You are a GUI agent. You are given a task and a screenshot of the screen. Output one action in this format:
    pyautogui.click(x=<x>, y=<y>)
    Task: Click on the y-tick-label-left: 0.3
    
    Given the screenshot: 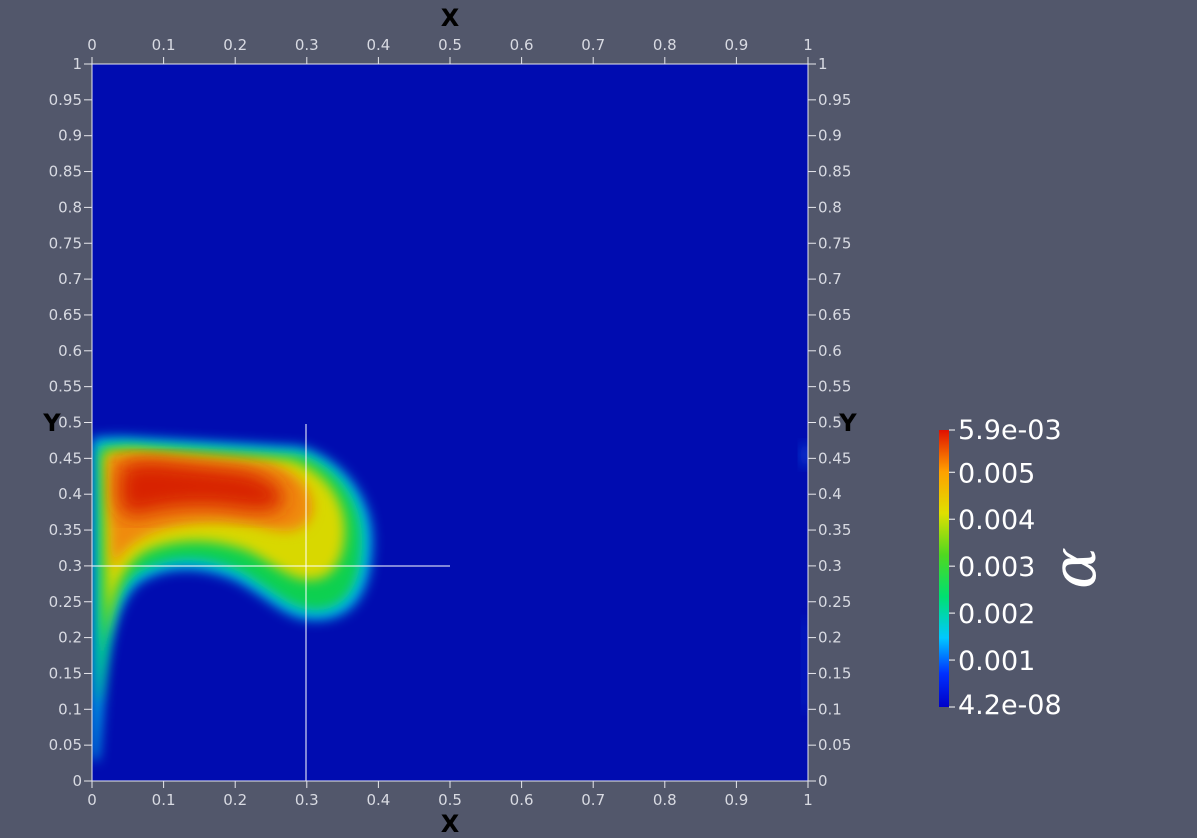 What is the action you would take?
    pyautogui.click(x=70, y=566)
    